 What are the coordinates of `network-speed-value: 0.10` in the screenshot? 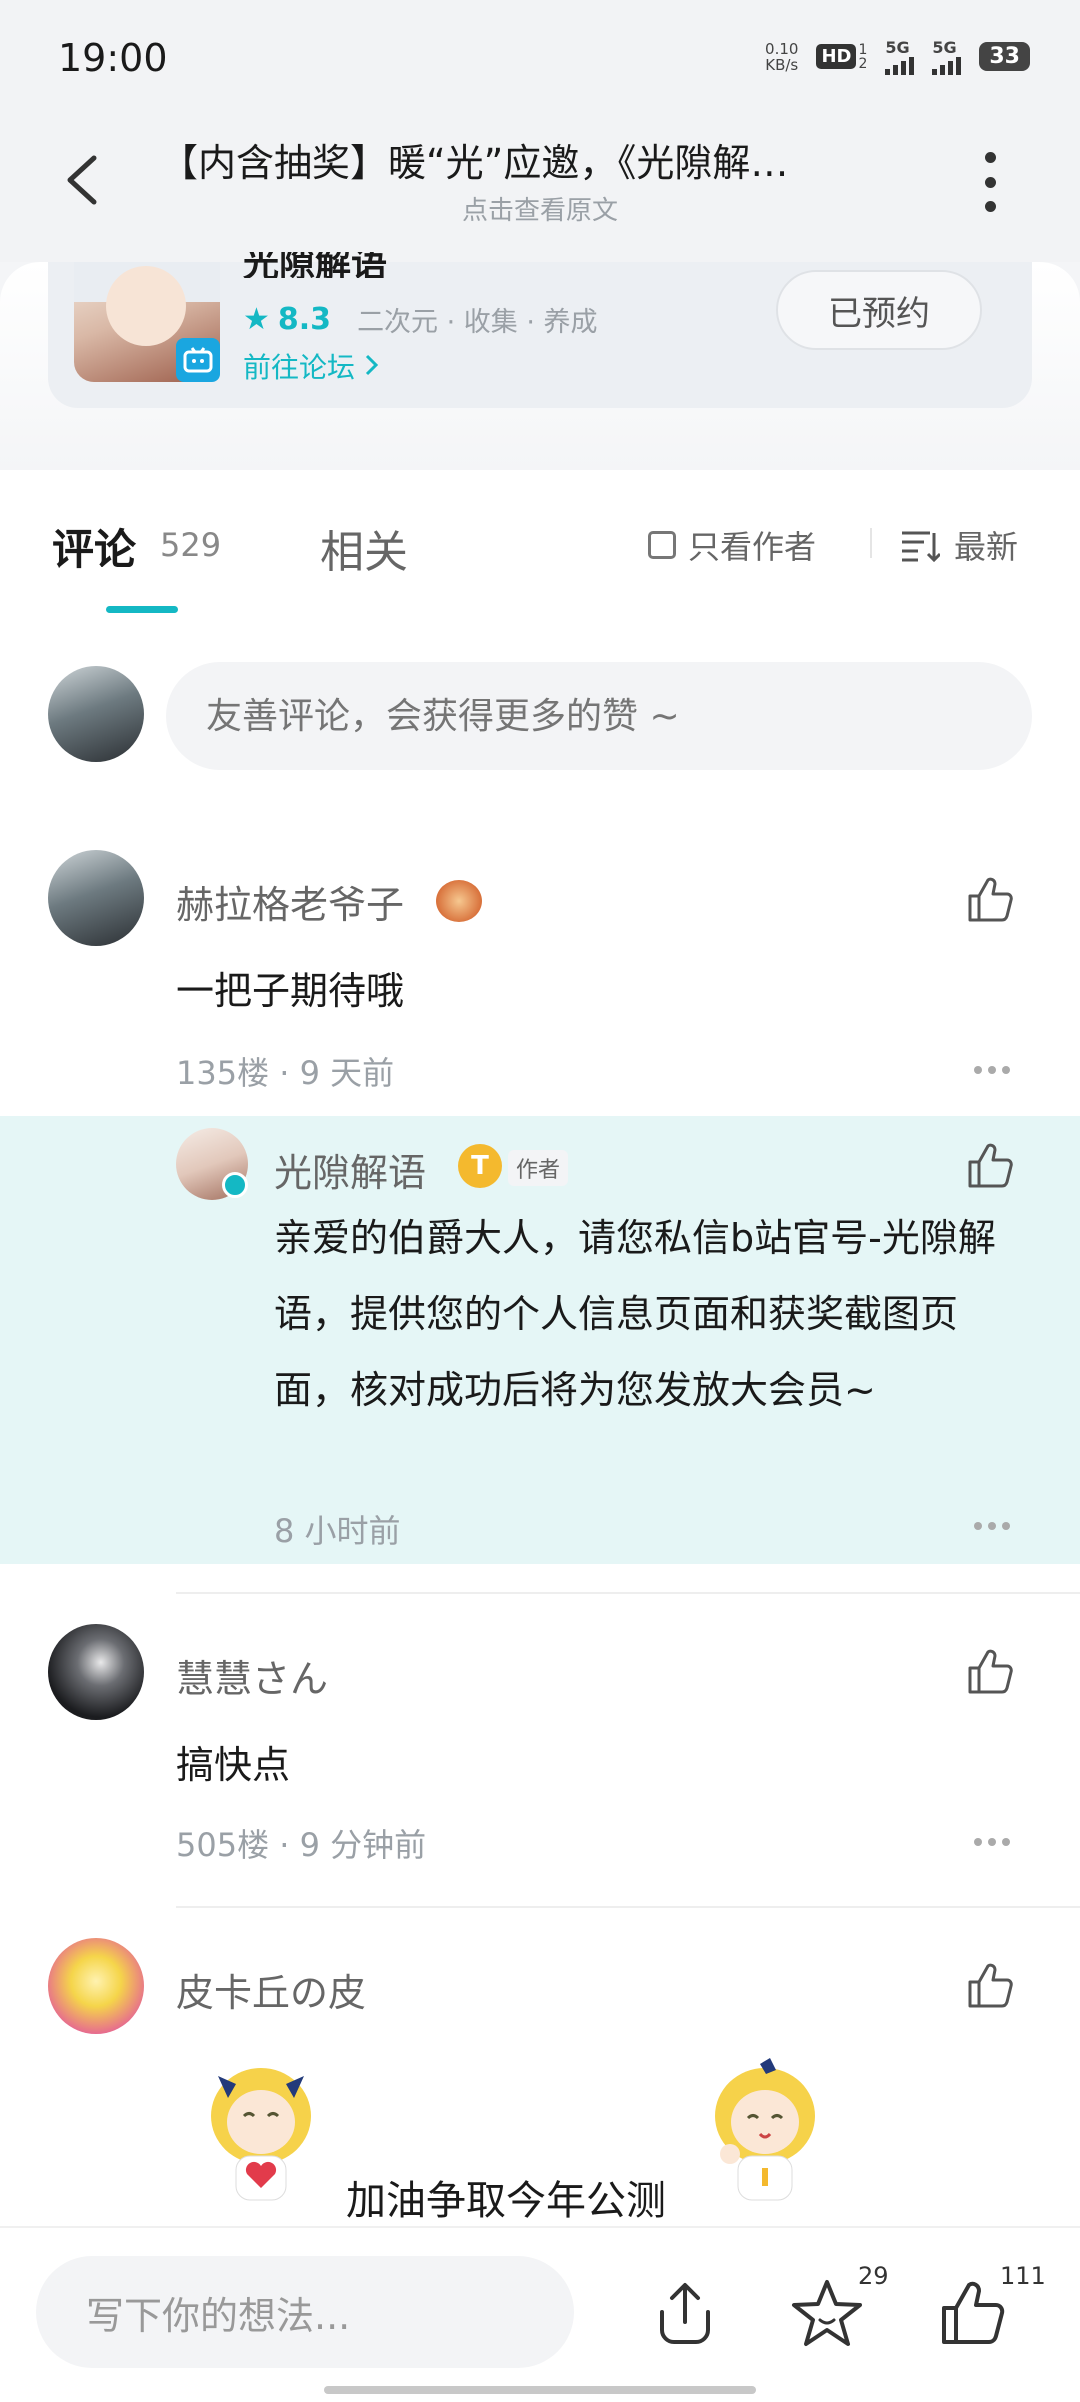 It's located at (782, 48).